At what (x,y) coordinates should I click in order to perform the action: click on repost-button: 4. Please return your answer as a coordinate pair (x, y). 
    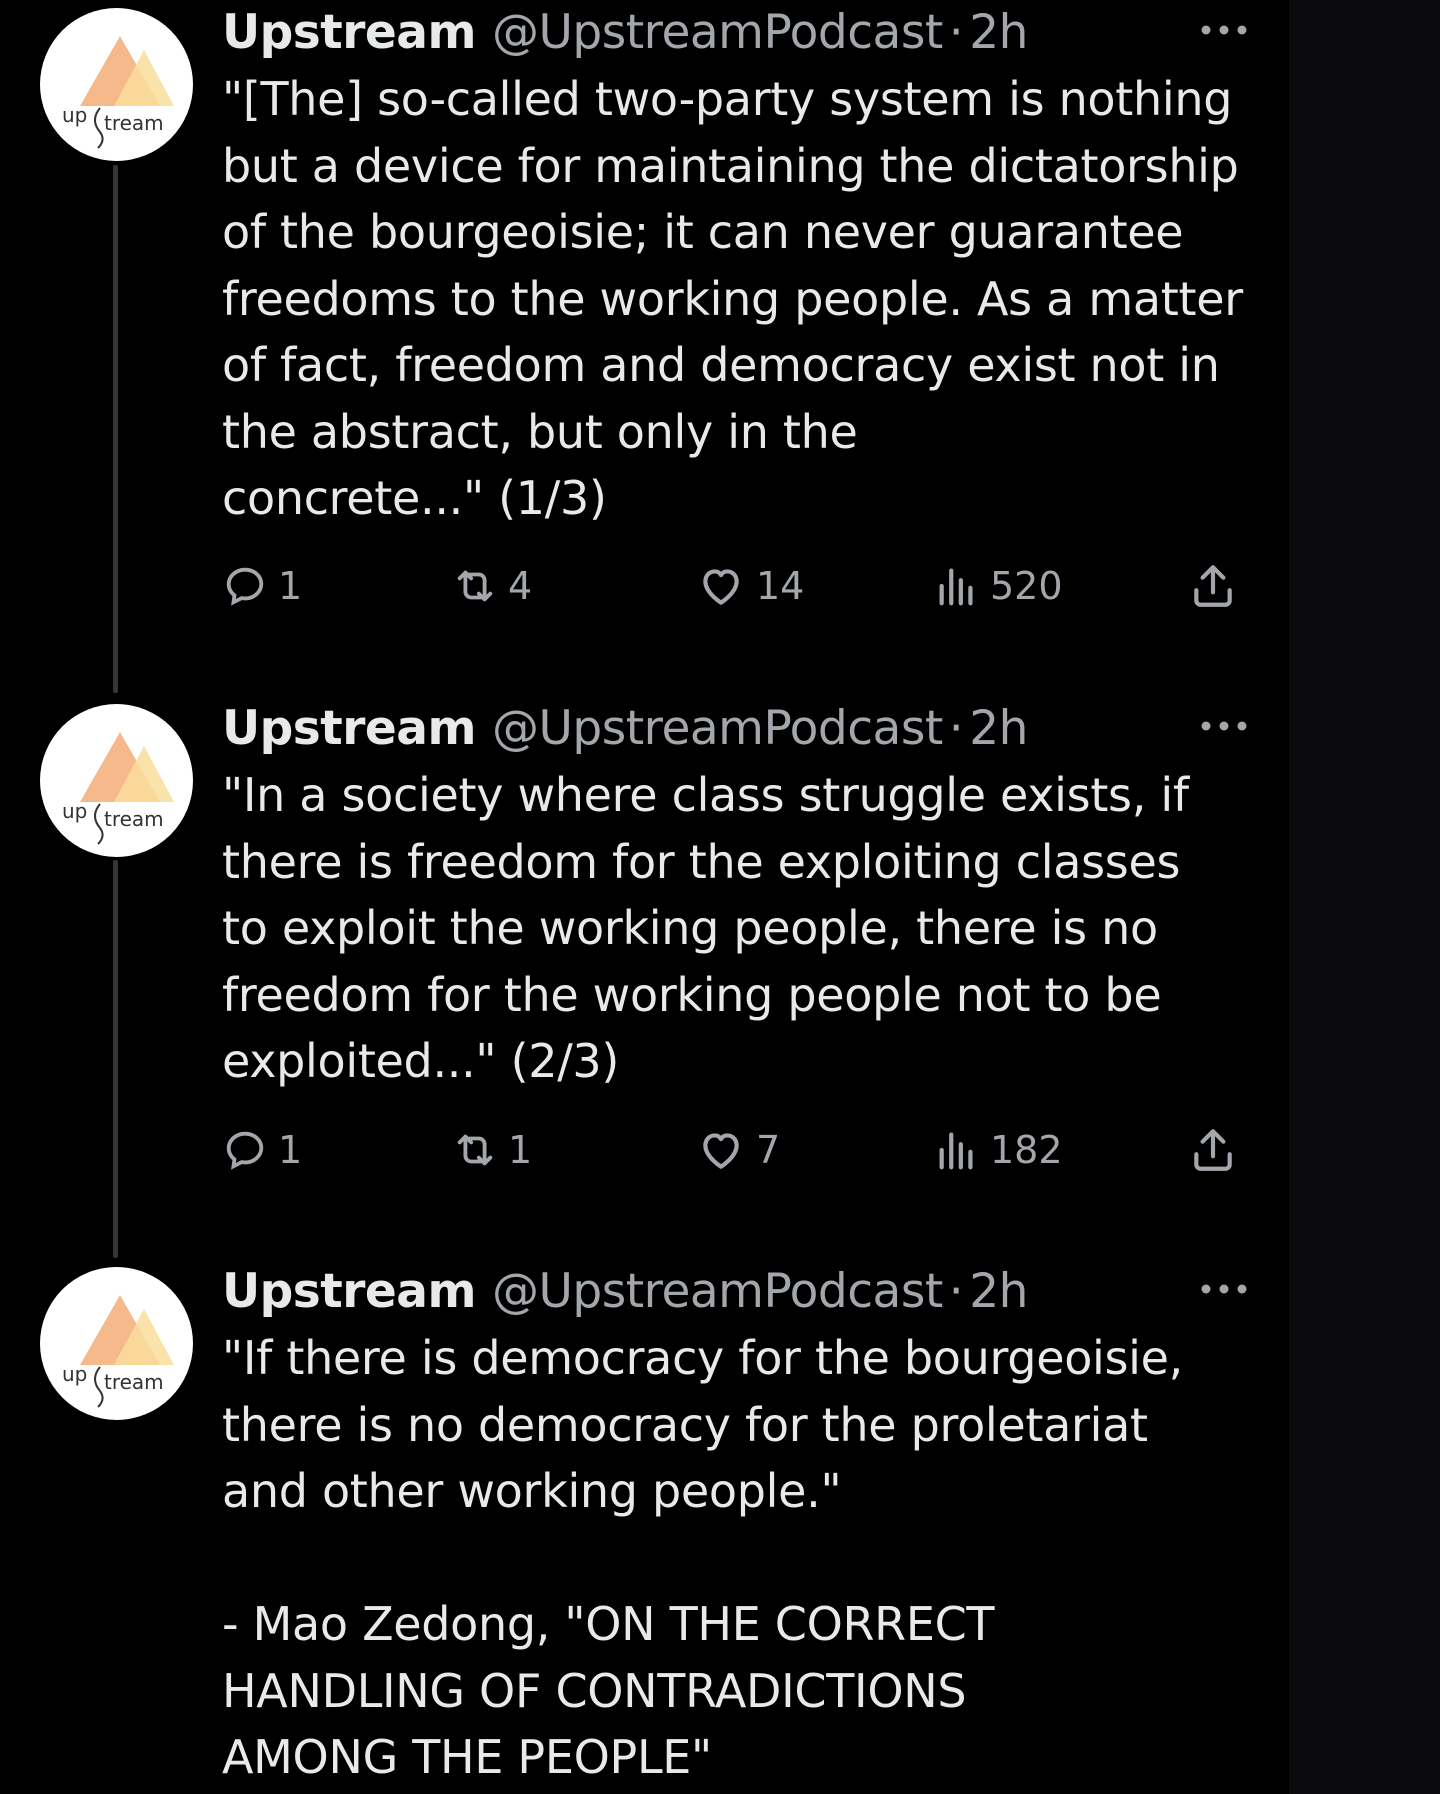
    Looking at the image, I should click on (492, 586).